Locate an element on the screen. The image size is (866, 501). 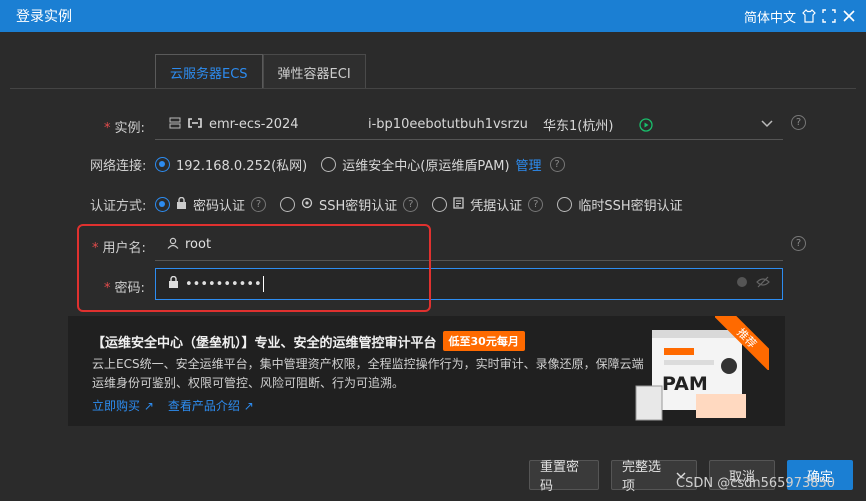
lock-icon is located at coordinates (181, 204).